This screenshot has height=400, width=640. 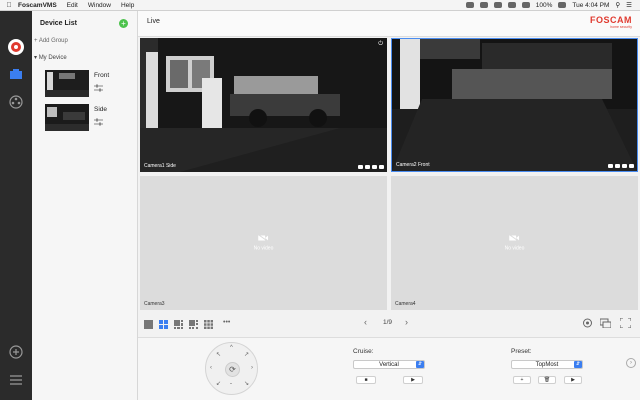 What do you see at coordinates (218, 354) in the screenshot?
I see `pan-up-left-button: ↖` at bounding box center [218, 354].